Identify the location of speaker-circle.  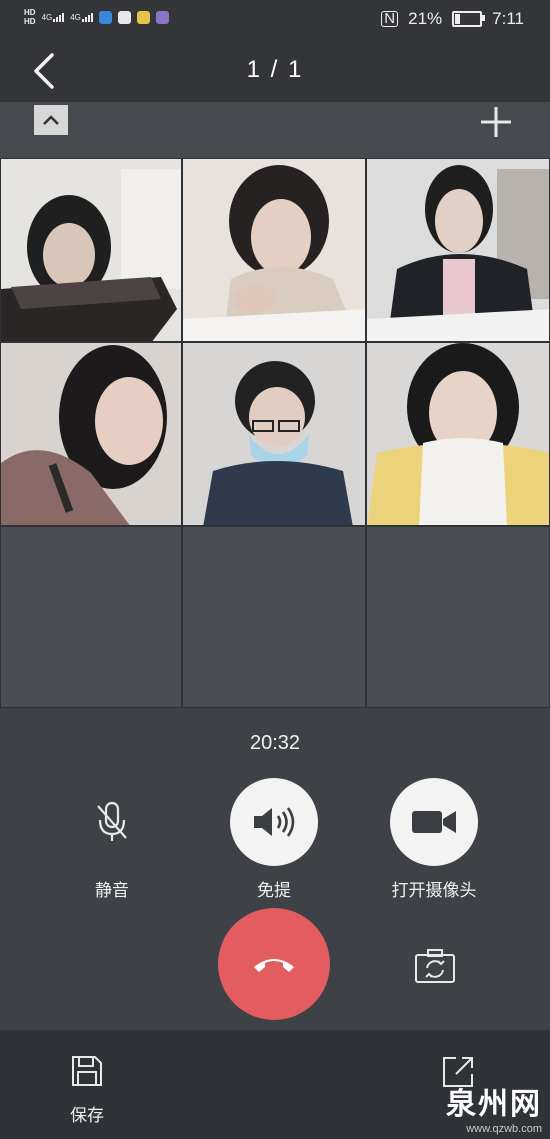
(274, 822).